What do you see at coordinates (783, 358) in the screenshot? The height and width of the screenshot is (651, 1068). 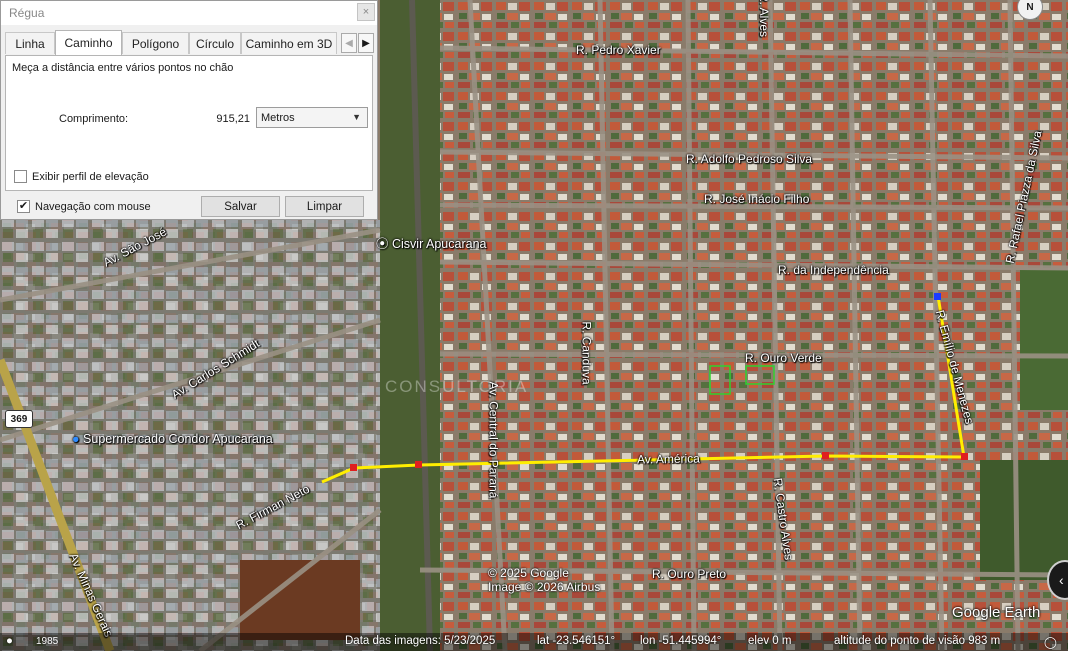 I see `street-label-ouro-verde: R. Ouro Verde` at bounding box center [783, 358].